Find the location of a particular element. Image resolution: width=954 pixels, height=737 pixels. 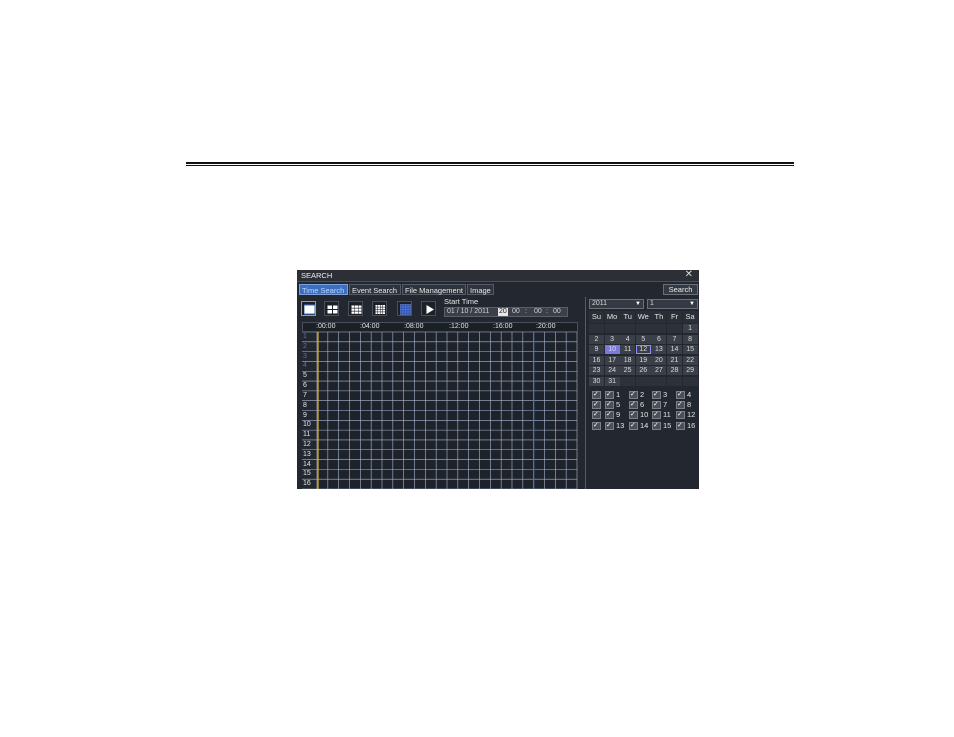

calendar-day: 6 is located at coordinates (659, 339).